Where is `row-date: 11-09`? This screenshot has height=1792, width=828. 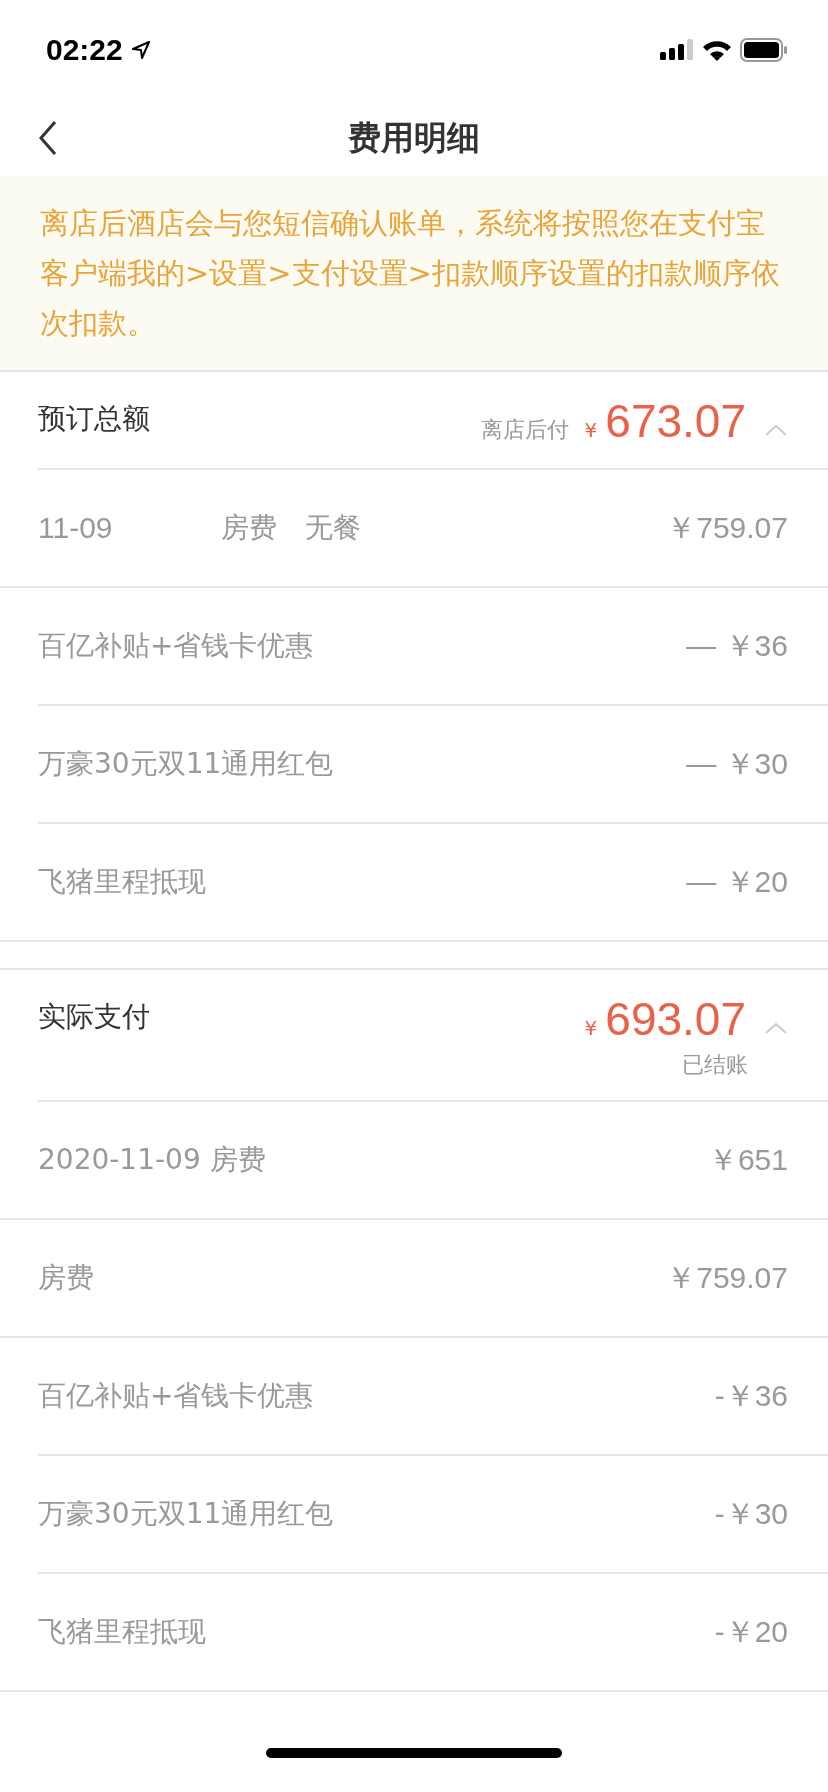
row-date: 11-09 is located at coordinates (76, 528).